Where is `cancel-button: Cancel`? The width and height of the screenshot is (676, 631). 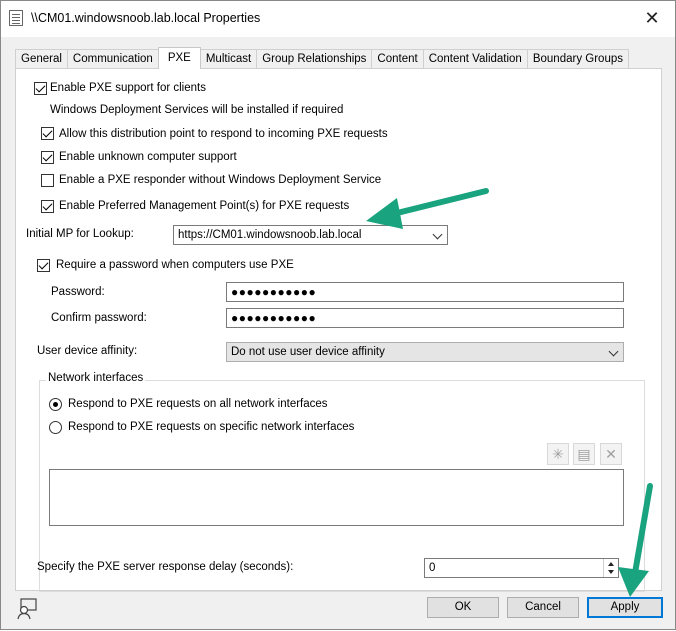
cancel-button: Cancel is located at coordinates (543, 607).